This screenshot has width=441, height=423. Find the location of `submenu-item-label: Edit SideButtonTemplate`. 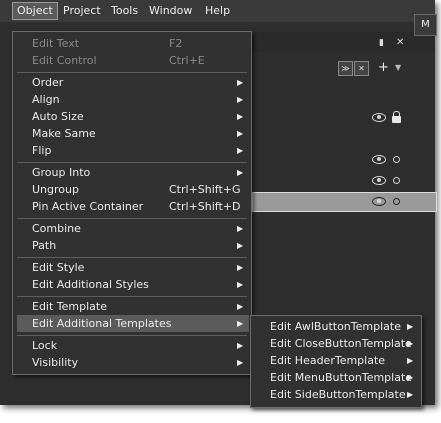

submenu-item-label: Edit SideButtonTemplate is located at coordinates (338, 394).